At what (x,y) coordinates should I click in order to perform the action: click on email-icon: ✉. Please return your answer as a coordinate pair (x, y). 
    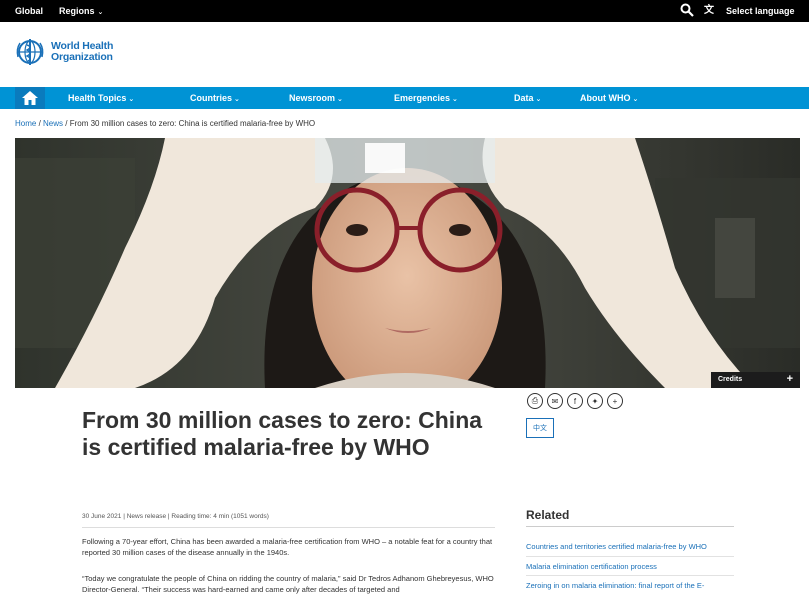
    Looking at the image, I should click on (555, 401).